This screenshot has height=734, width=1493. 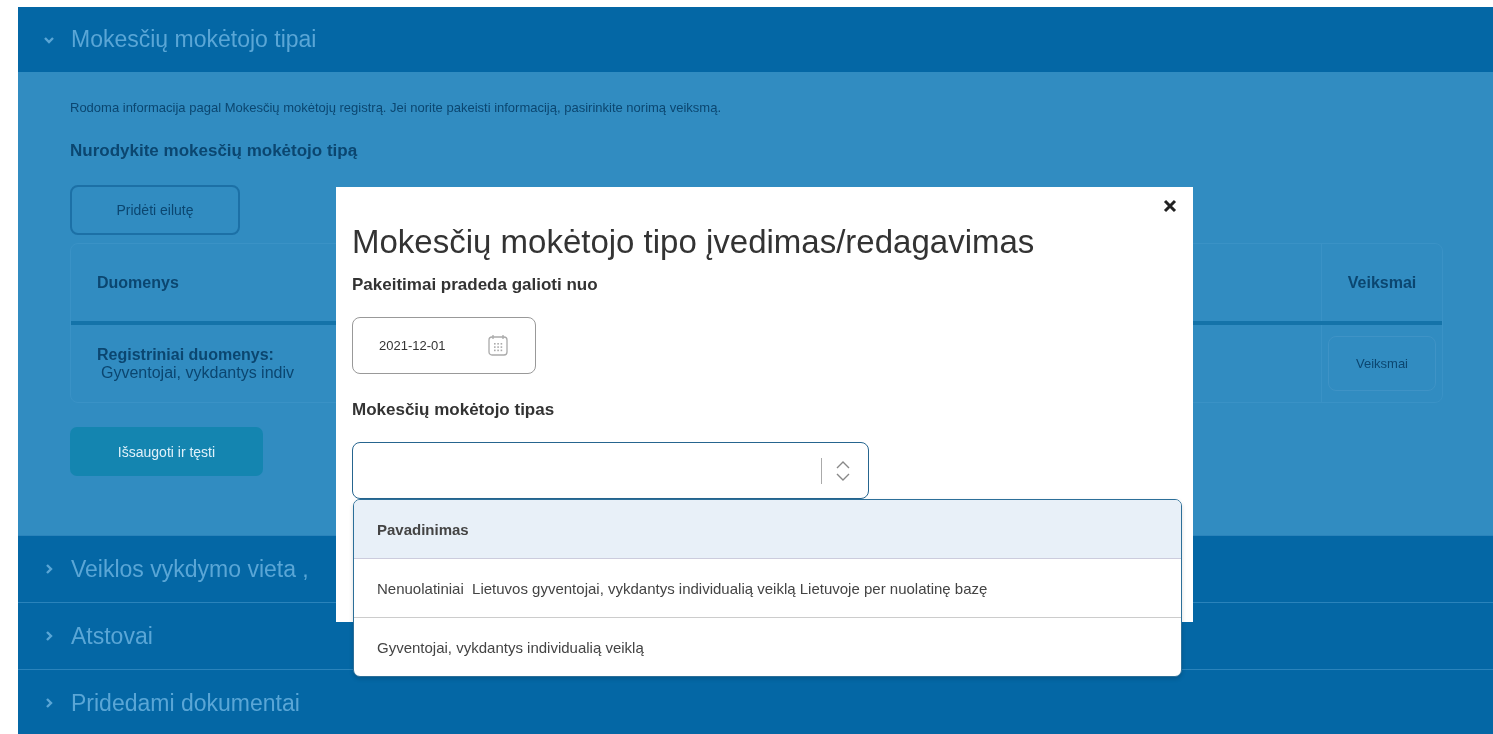 What do you see at coordinates (610, 470) in the screenshot?
I see `select-field` at bounding box center [610, 470].